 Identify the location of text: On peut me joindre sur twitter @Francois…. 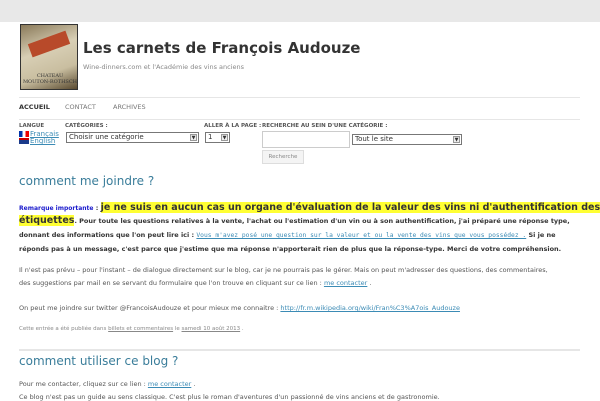
(150, 308).